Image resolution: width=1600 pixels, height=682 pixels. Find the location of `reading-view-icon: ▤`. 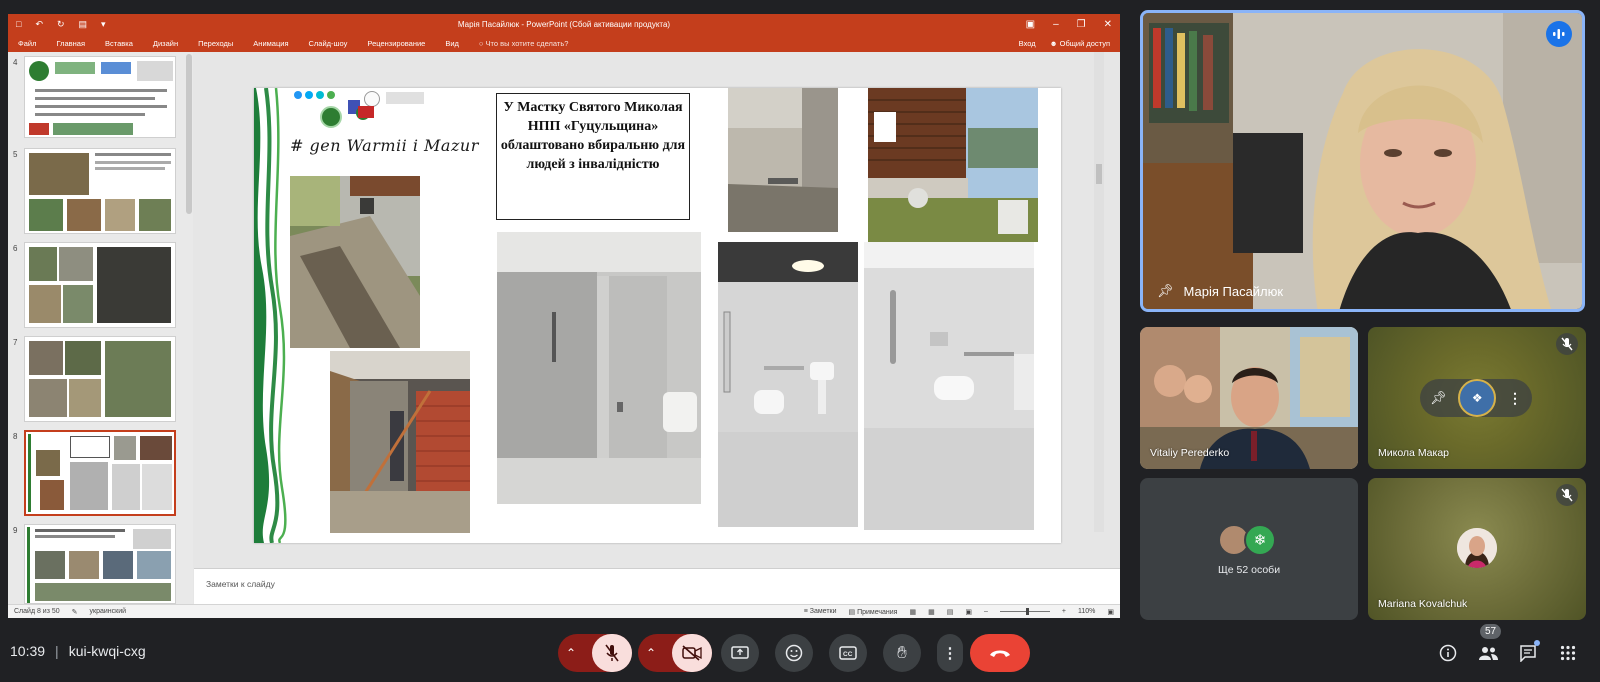

reading-view-icon: ▤ is located at coordinates (950, 612).